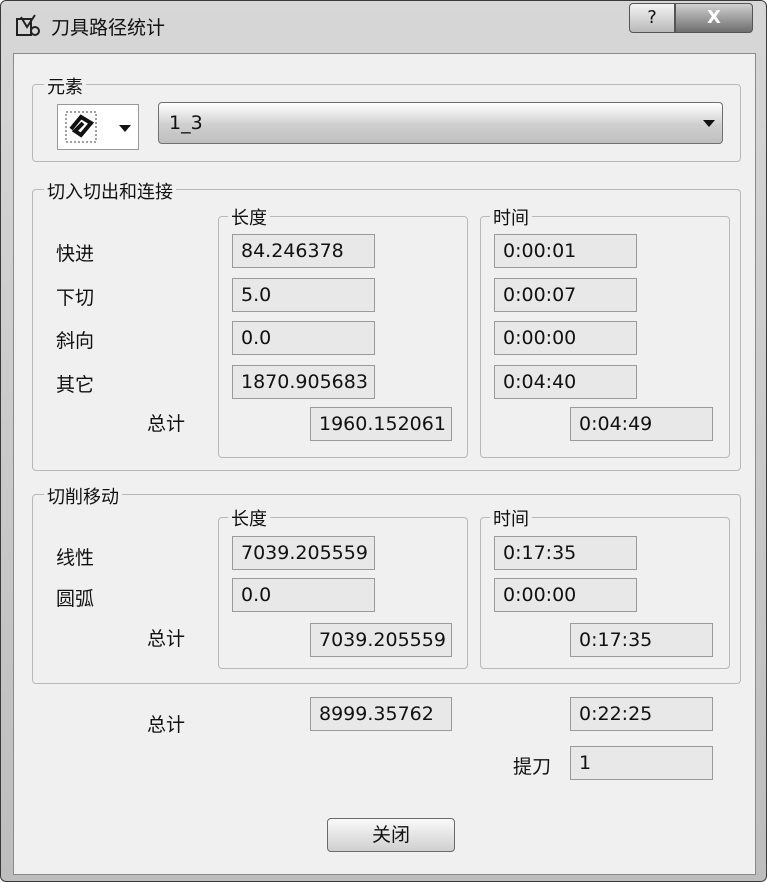  I want to click on title-bar: 刀具路径统计 ? X, so click(383, 26).